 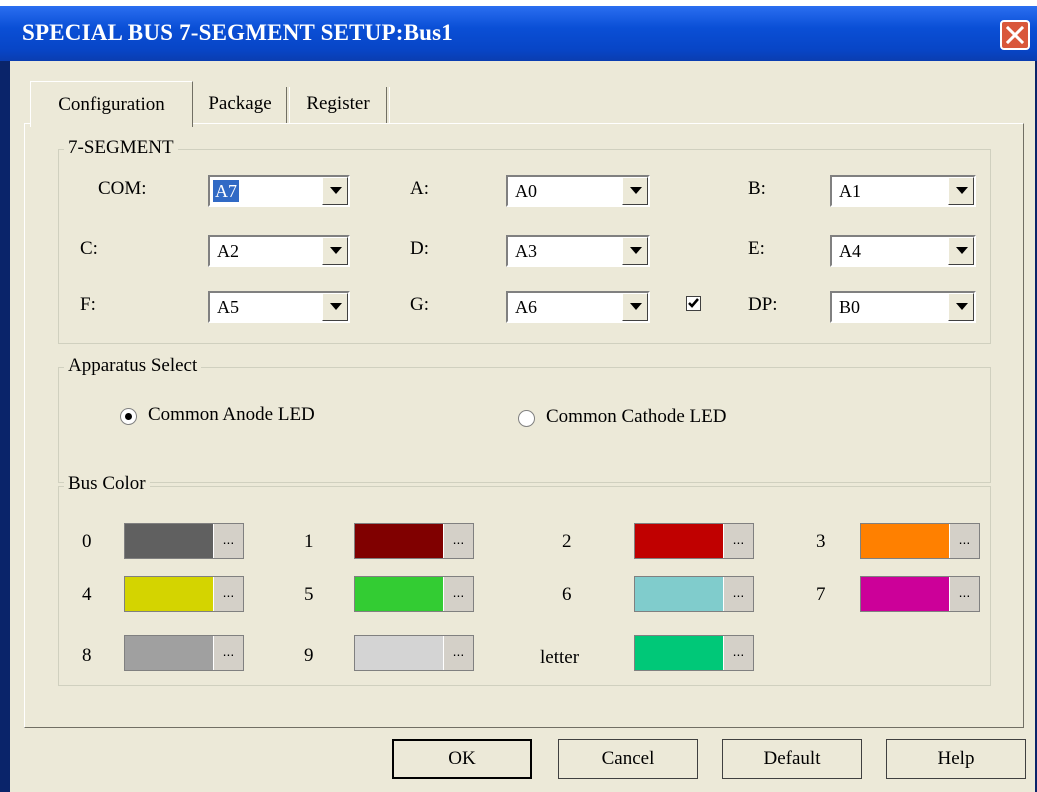 I want to click on g-label: G:, so click(x=419, y=304).